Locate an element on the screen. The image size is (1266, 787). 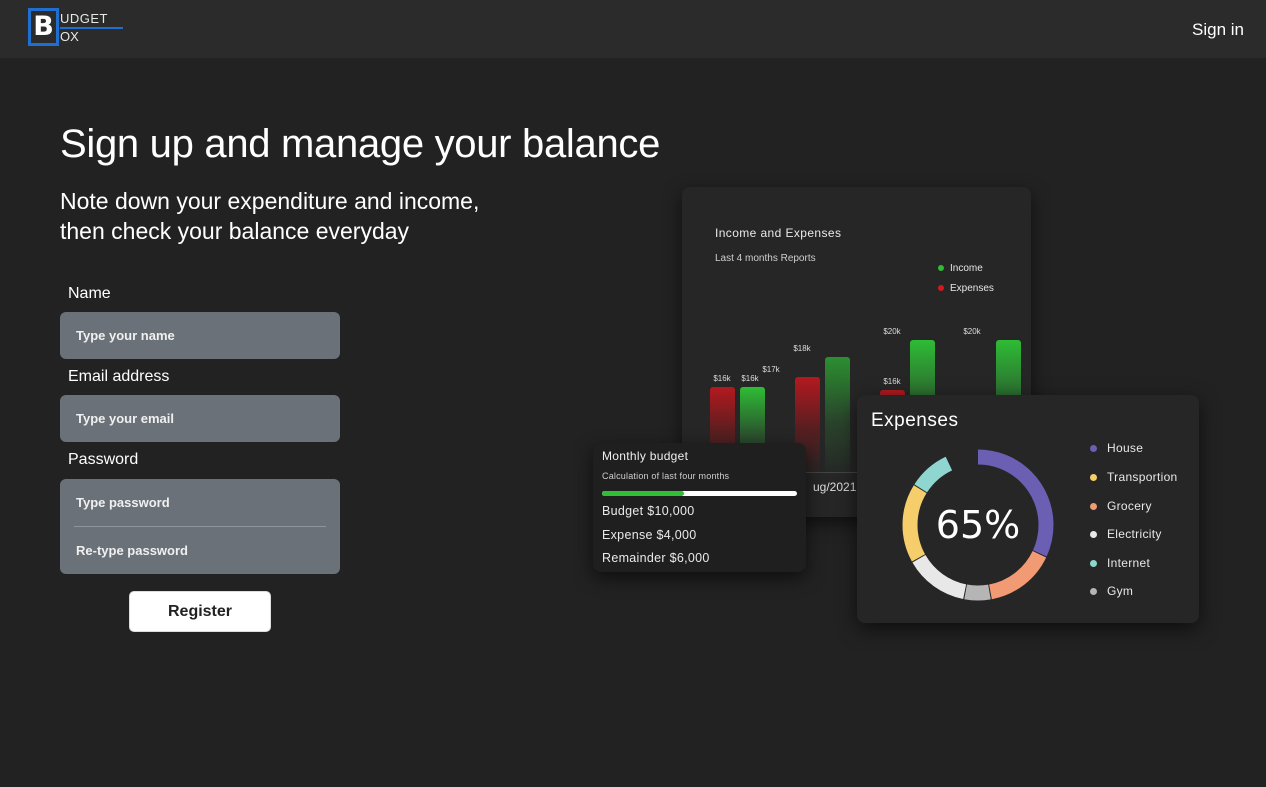
budget-amount: Budget $10,000 is located at coordinates (648, 511).